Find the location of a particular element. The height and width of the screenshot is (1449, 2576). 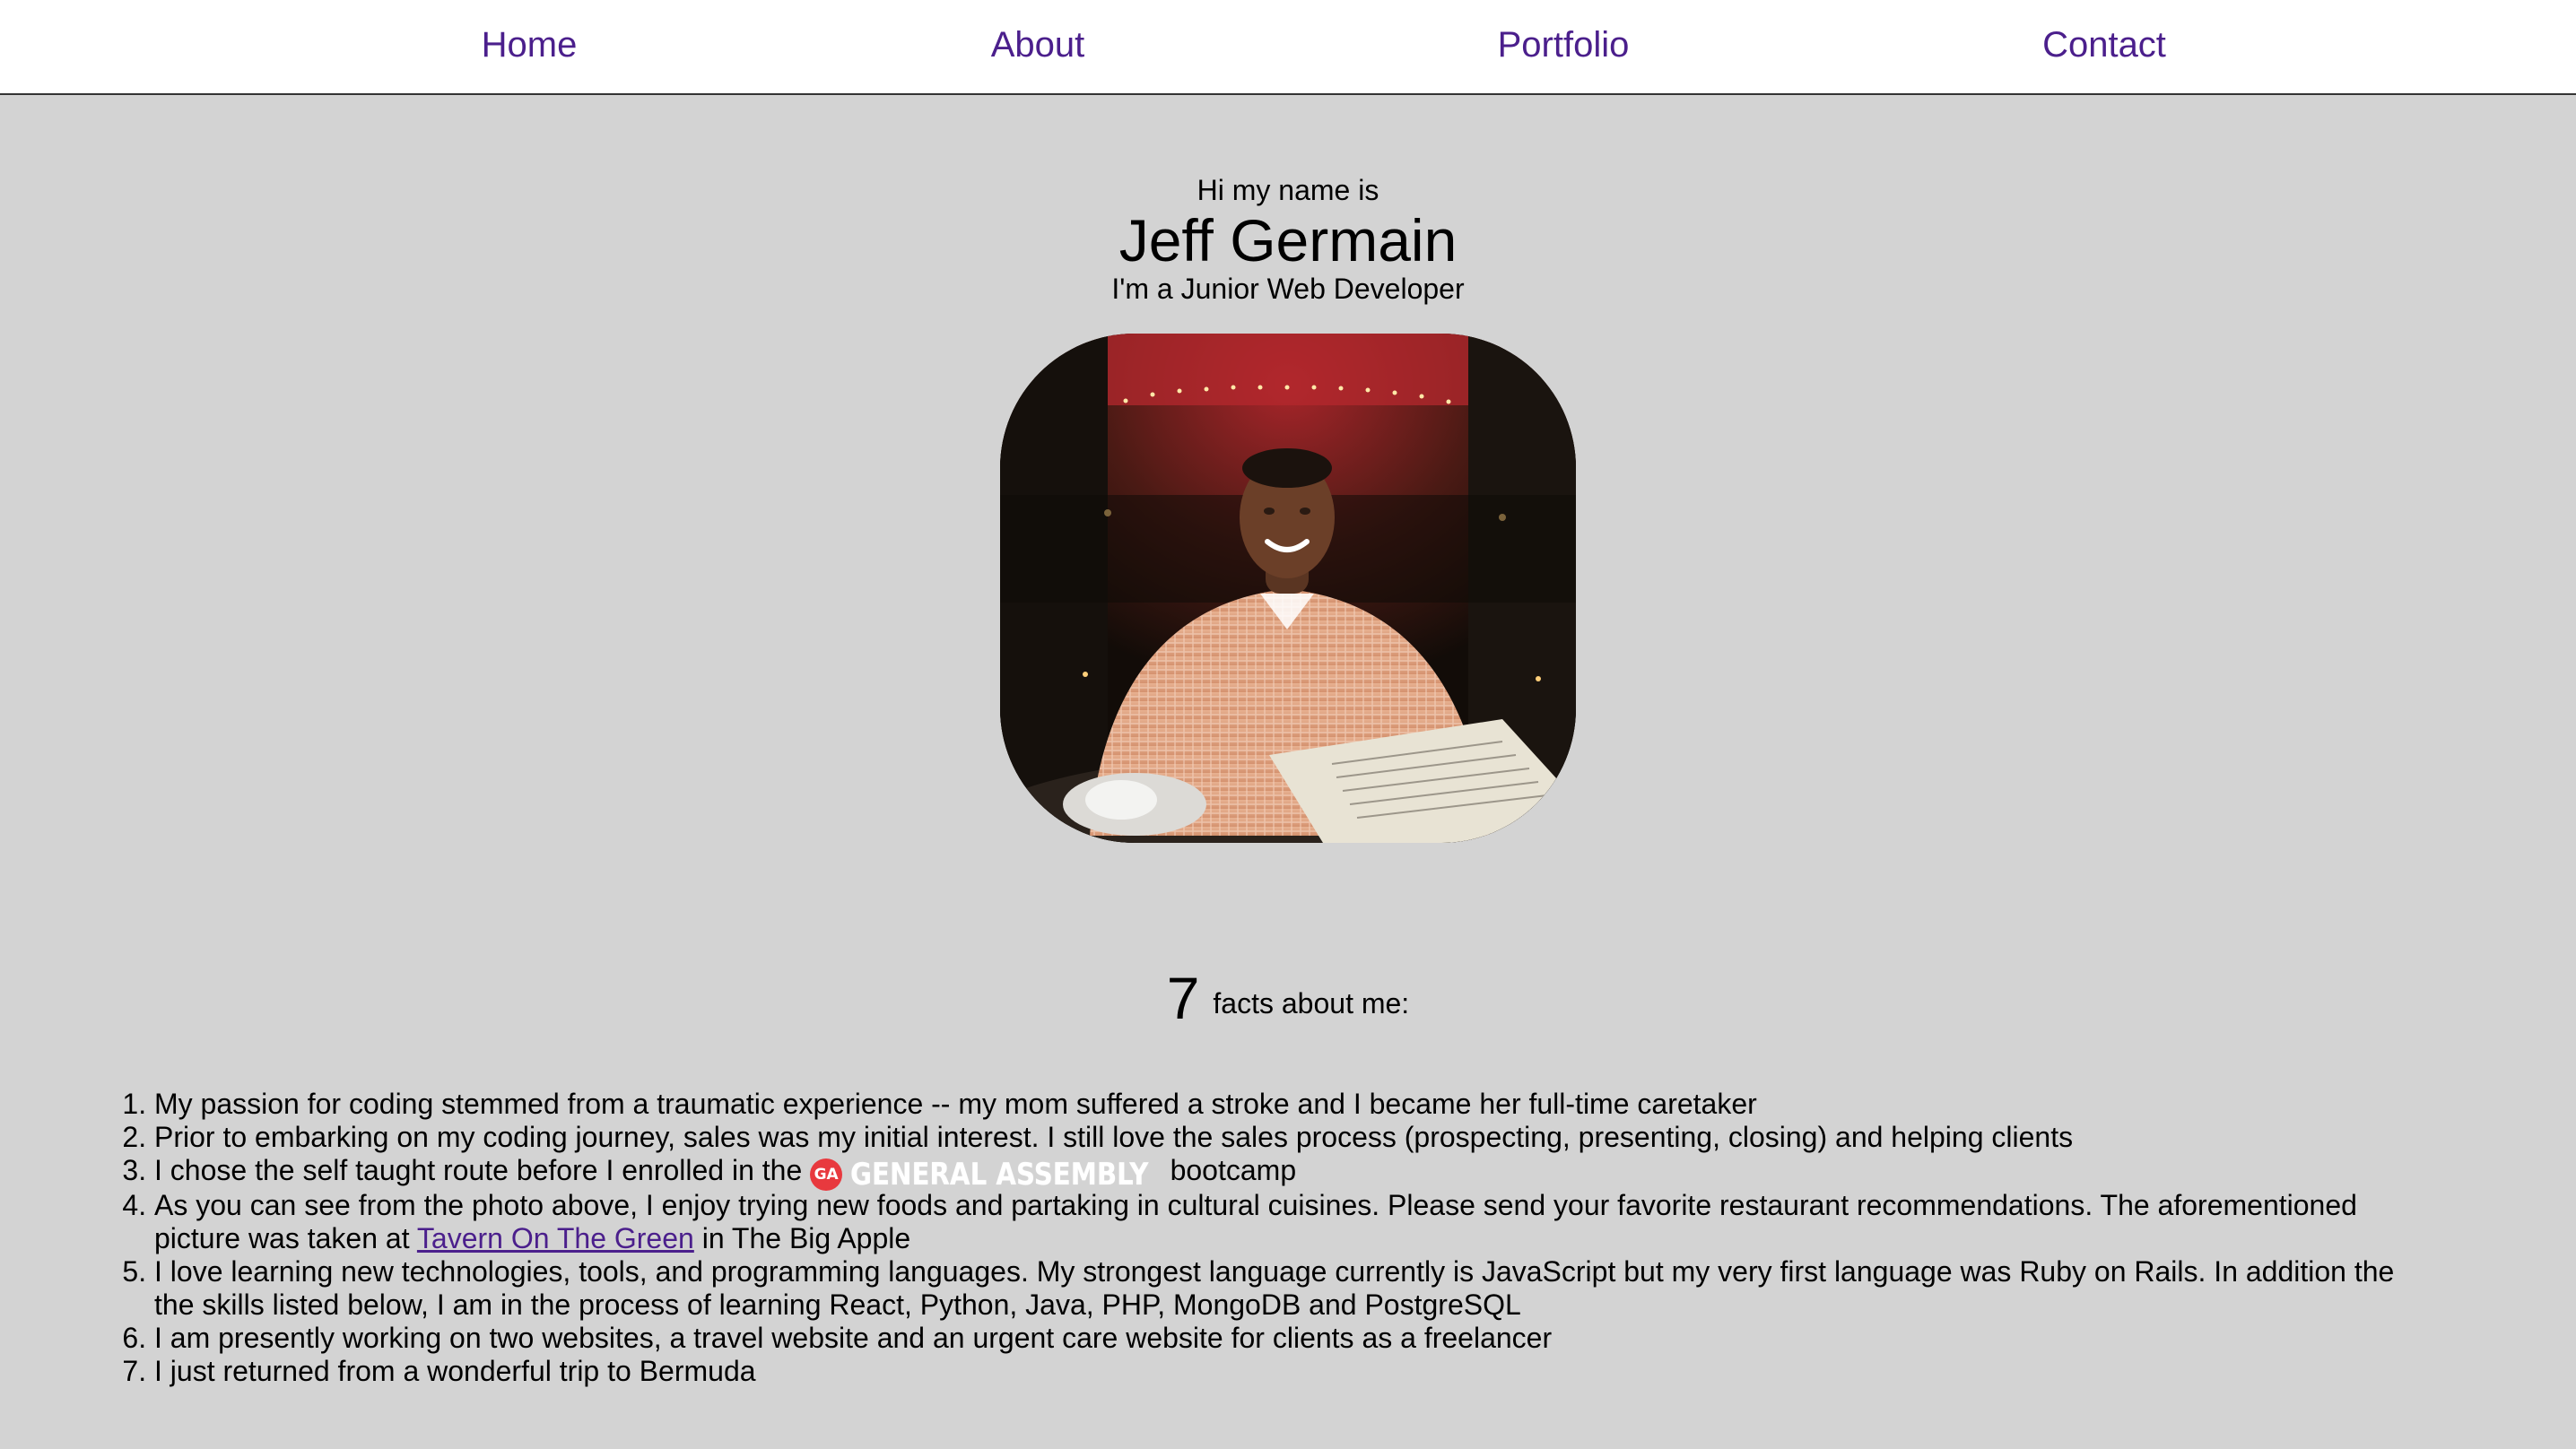

tavern-on-the-green-link: Tavern On The Green is located at coordinates (555, 1238).